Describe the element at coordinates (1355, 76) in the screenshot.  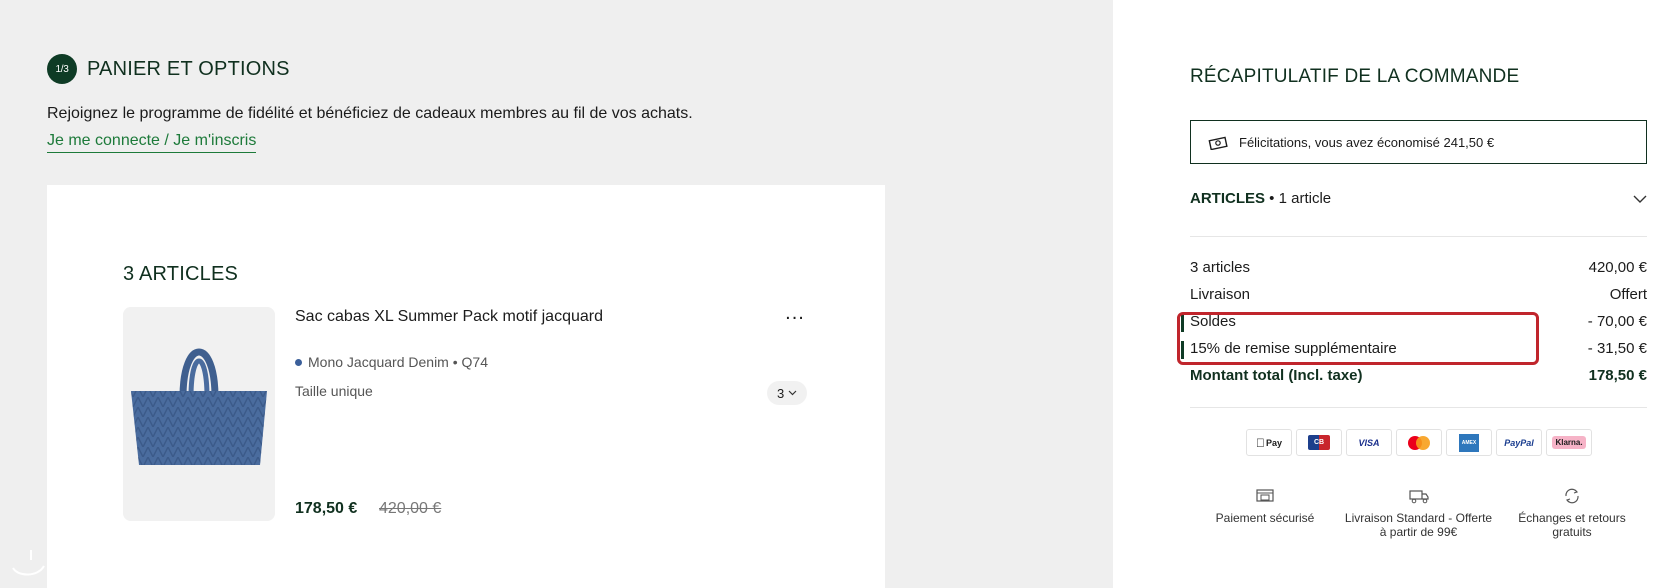
I see `summary-title: RÉCAPITULATIF DE LA COMMANDE` at that location.